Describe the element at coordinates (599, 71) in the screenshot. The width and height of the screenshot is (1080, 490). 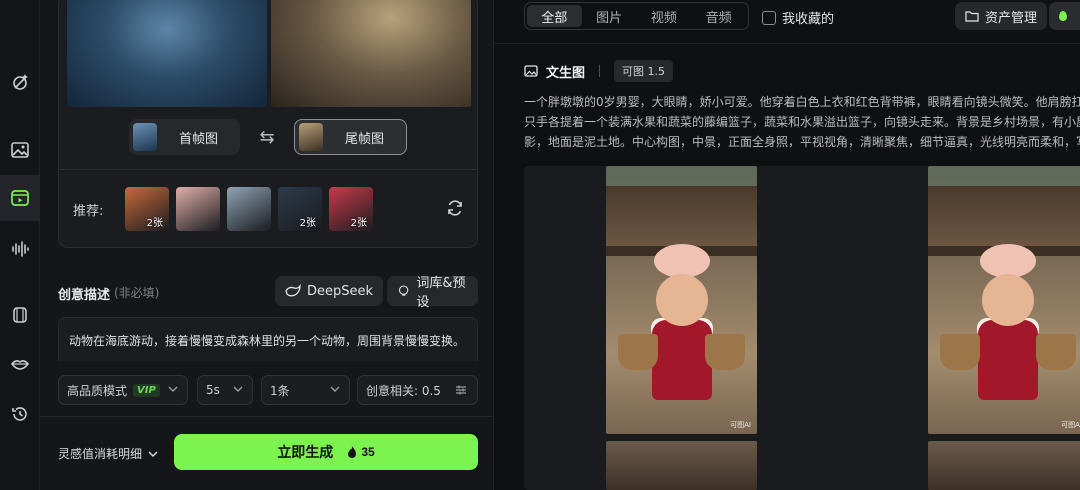
I see `result-header: 文生图 可图 1.5` at that location.